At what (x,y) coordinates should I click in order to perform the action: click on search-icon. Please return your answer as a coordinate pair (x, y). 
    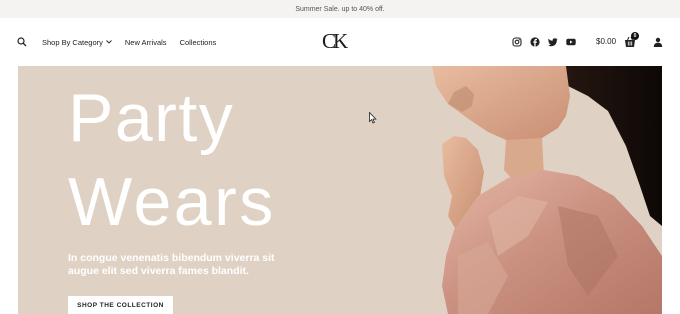
    Looking at the image, I should click on (22, 42).